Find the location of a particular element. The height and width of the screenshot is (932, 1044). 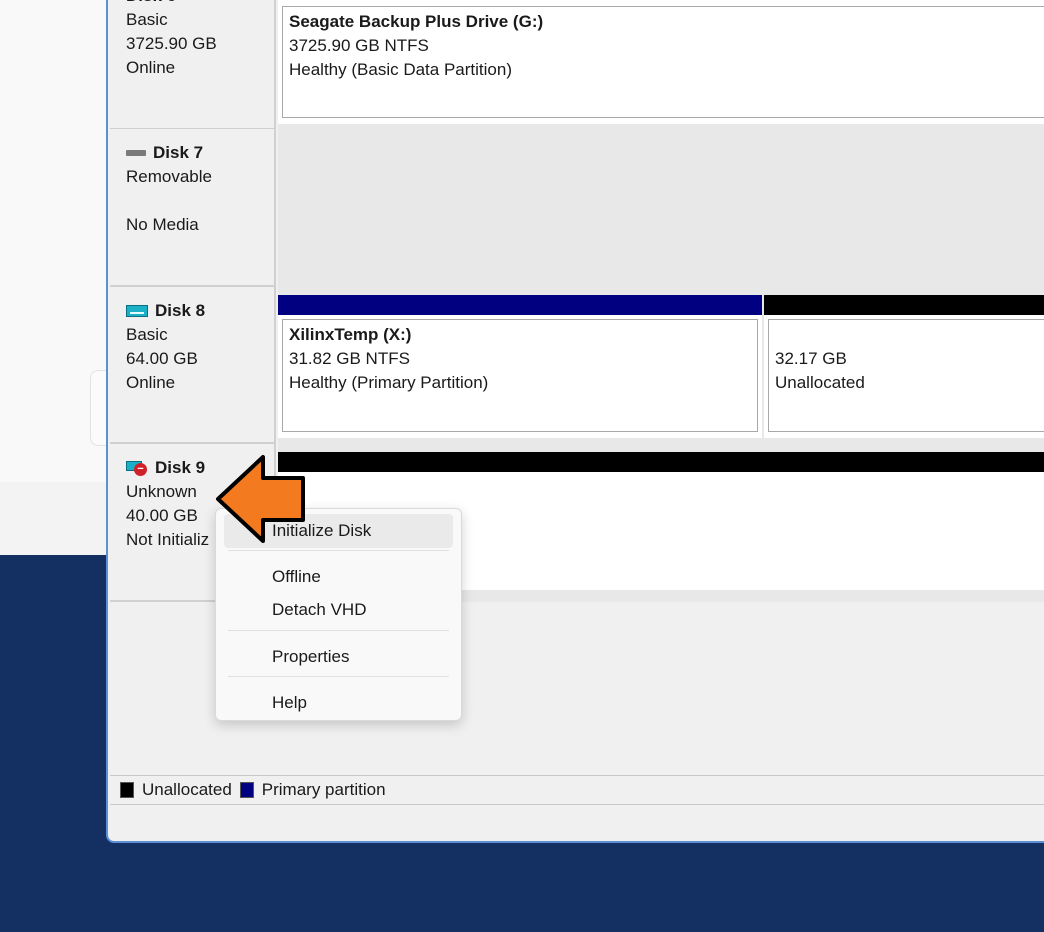

removable-disk-icon is located at coordinates (136, 153).